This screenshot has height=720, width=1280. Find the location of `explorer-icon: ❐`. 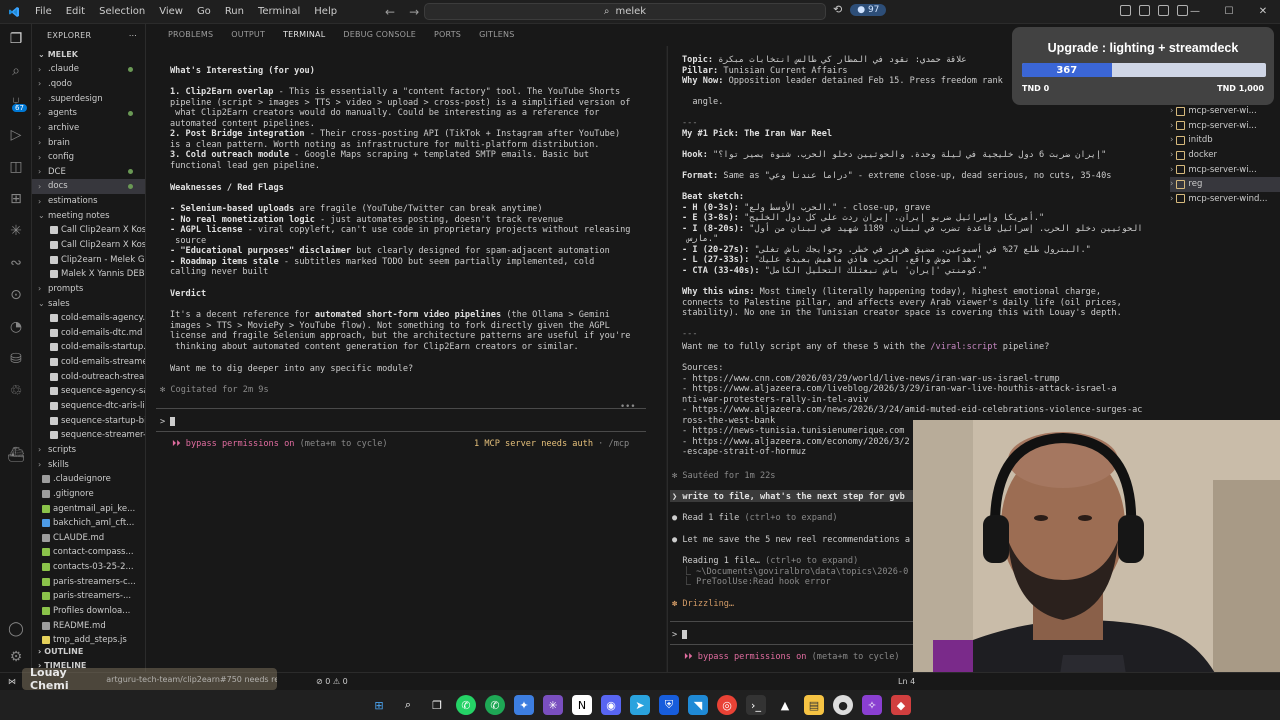

explorer-icon: ❐ is located at coordinates (16, 39).